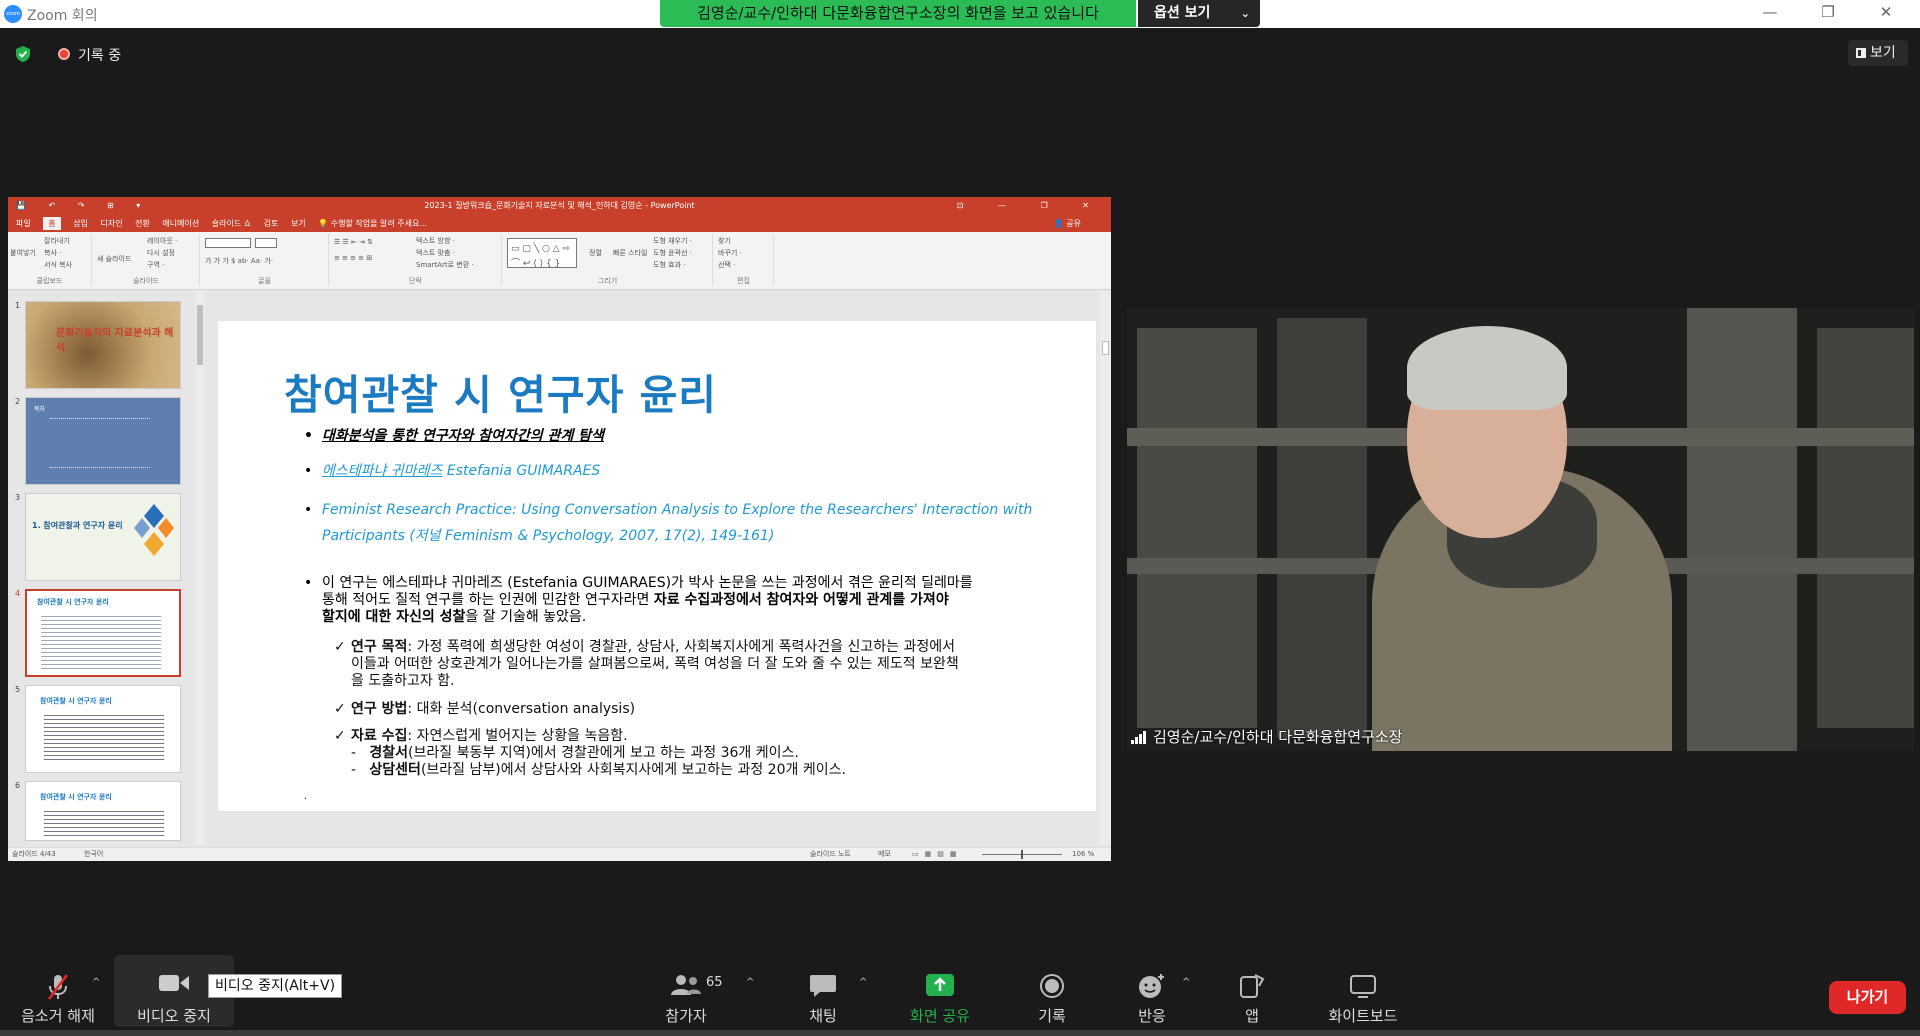 Image resolution: width=1920 pixels, height=1036 pixels. I want to click on ppt-menu-view: 보기, so click(298, 223).